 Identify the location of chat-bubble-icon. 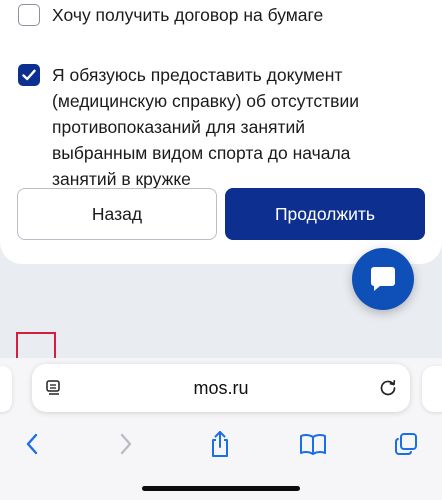
(383, 279).